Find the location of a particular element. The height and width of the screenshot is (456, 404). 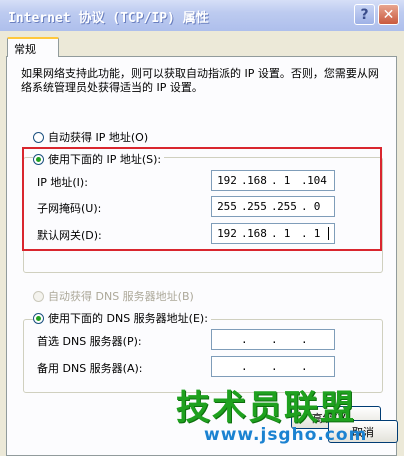

tab-general: 常规 is located at coordinates (33, 47).